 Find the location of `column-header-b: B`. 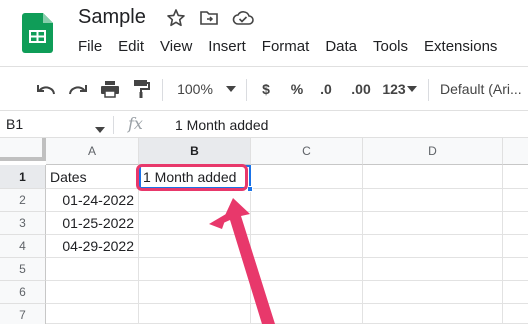

column-header-b: B is located at coordinates (195, 151).